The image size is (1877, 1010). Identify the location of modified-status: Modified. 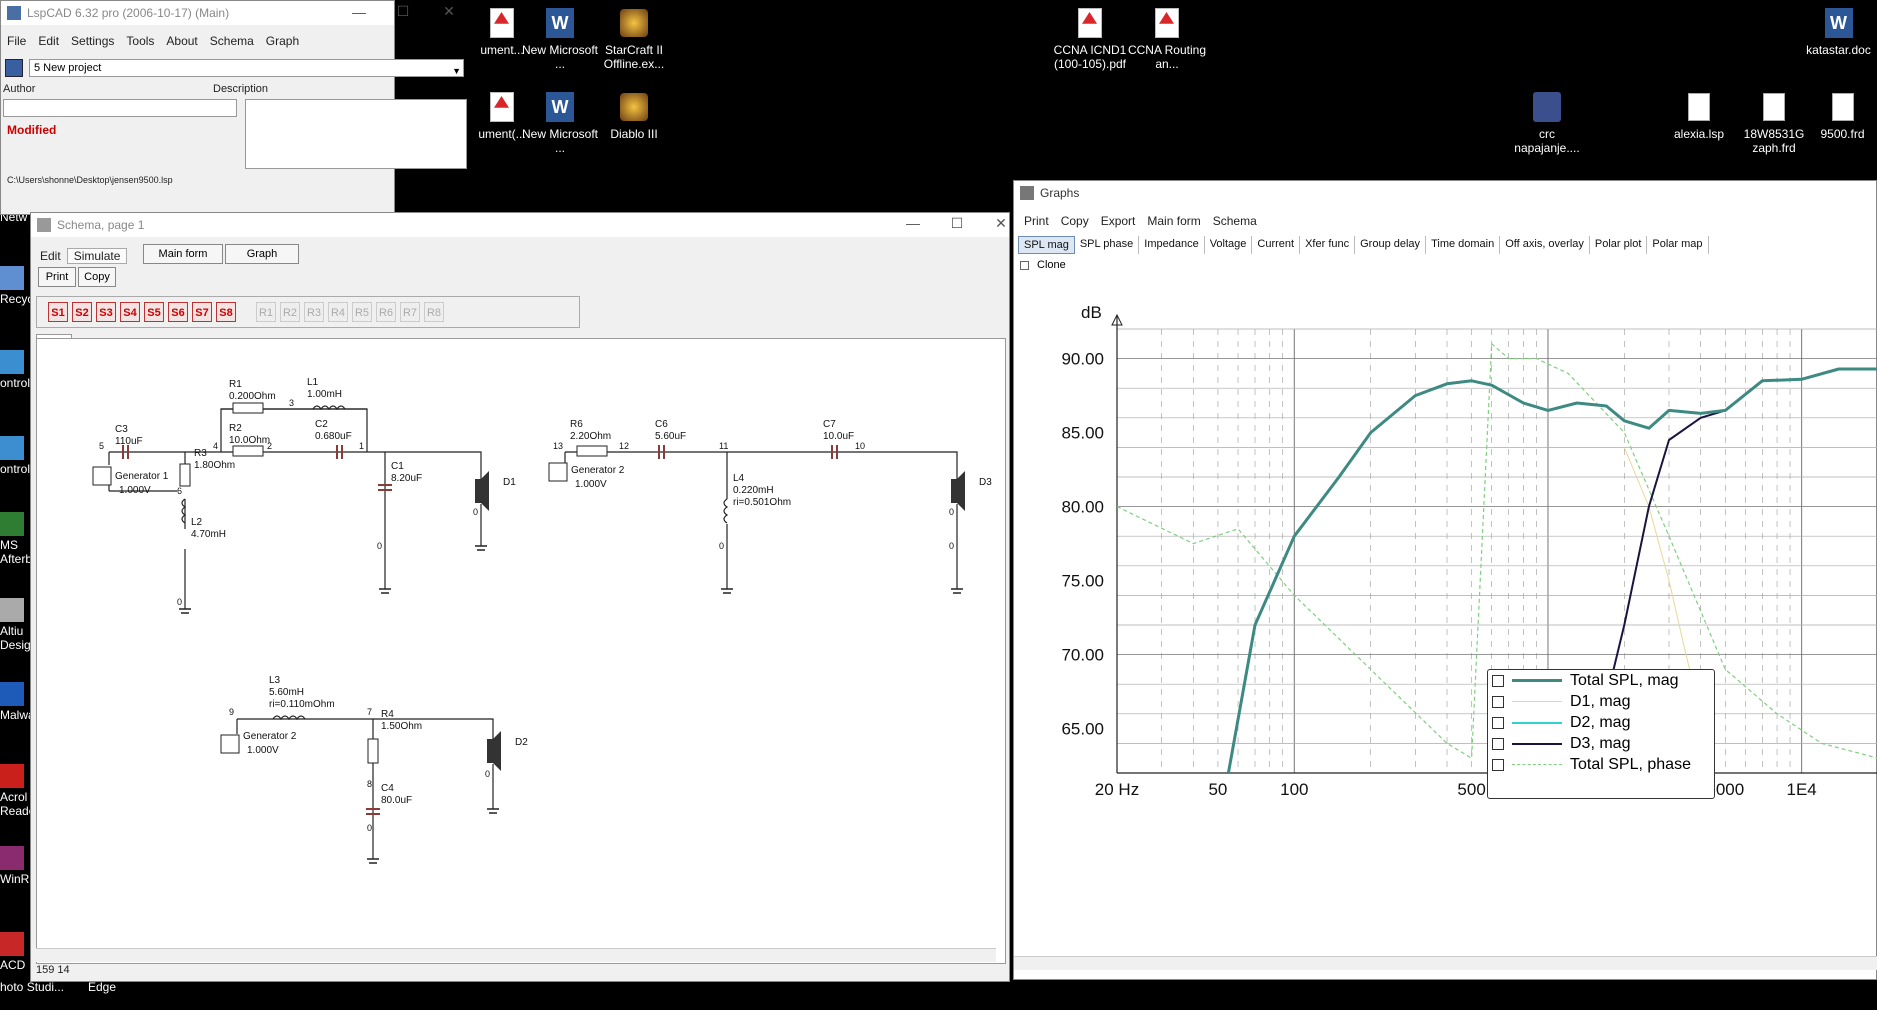
(32, 130).